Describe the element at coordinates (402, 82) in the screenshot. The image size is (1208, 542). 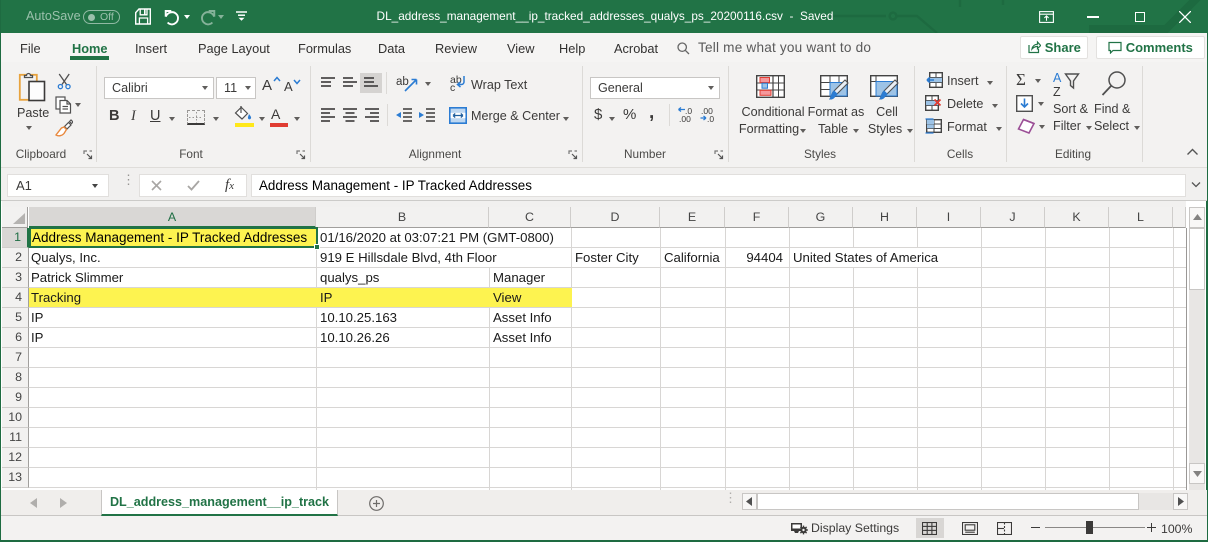
I see `svg-text: ab` at that location.